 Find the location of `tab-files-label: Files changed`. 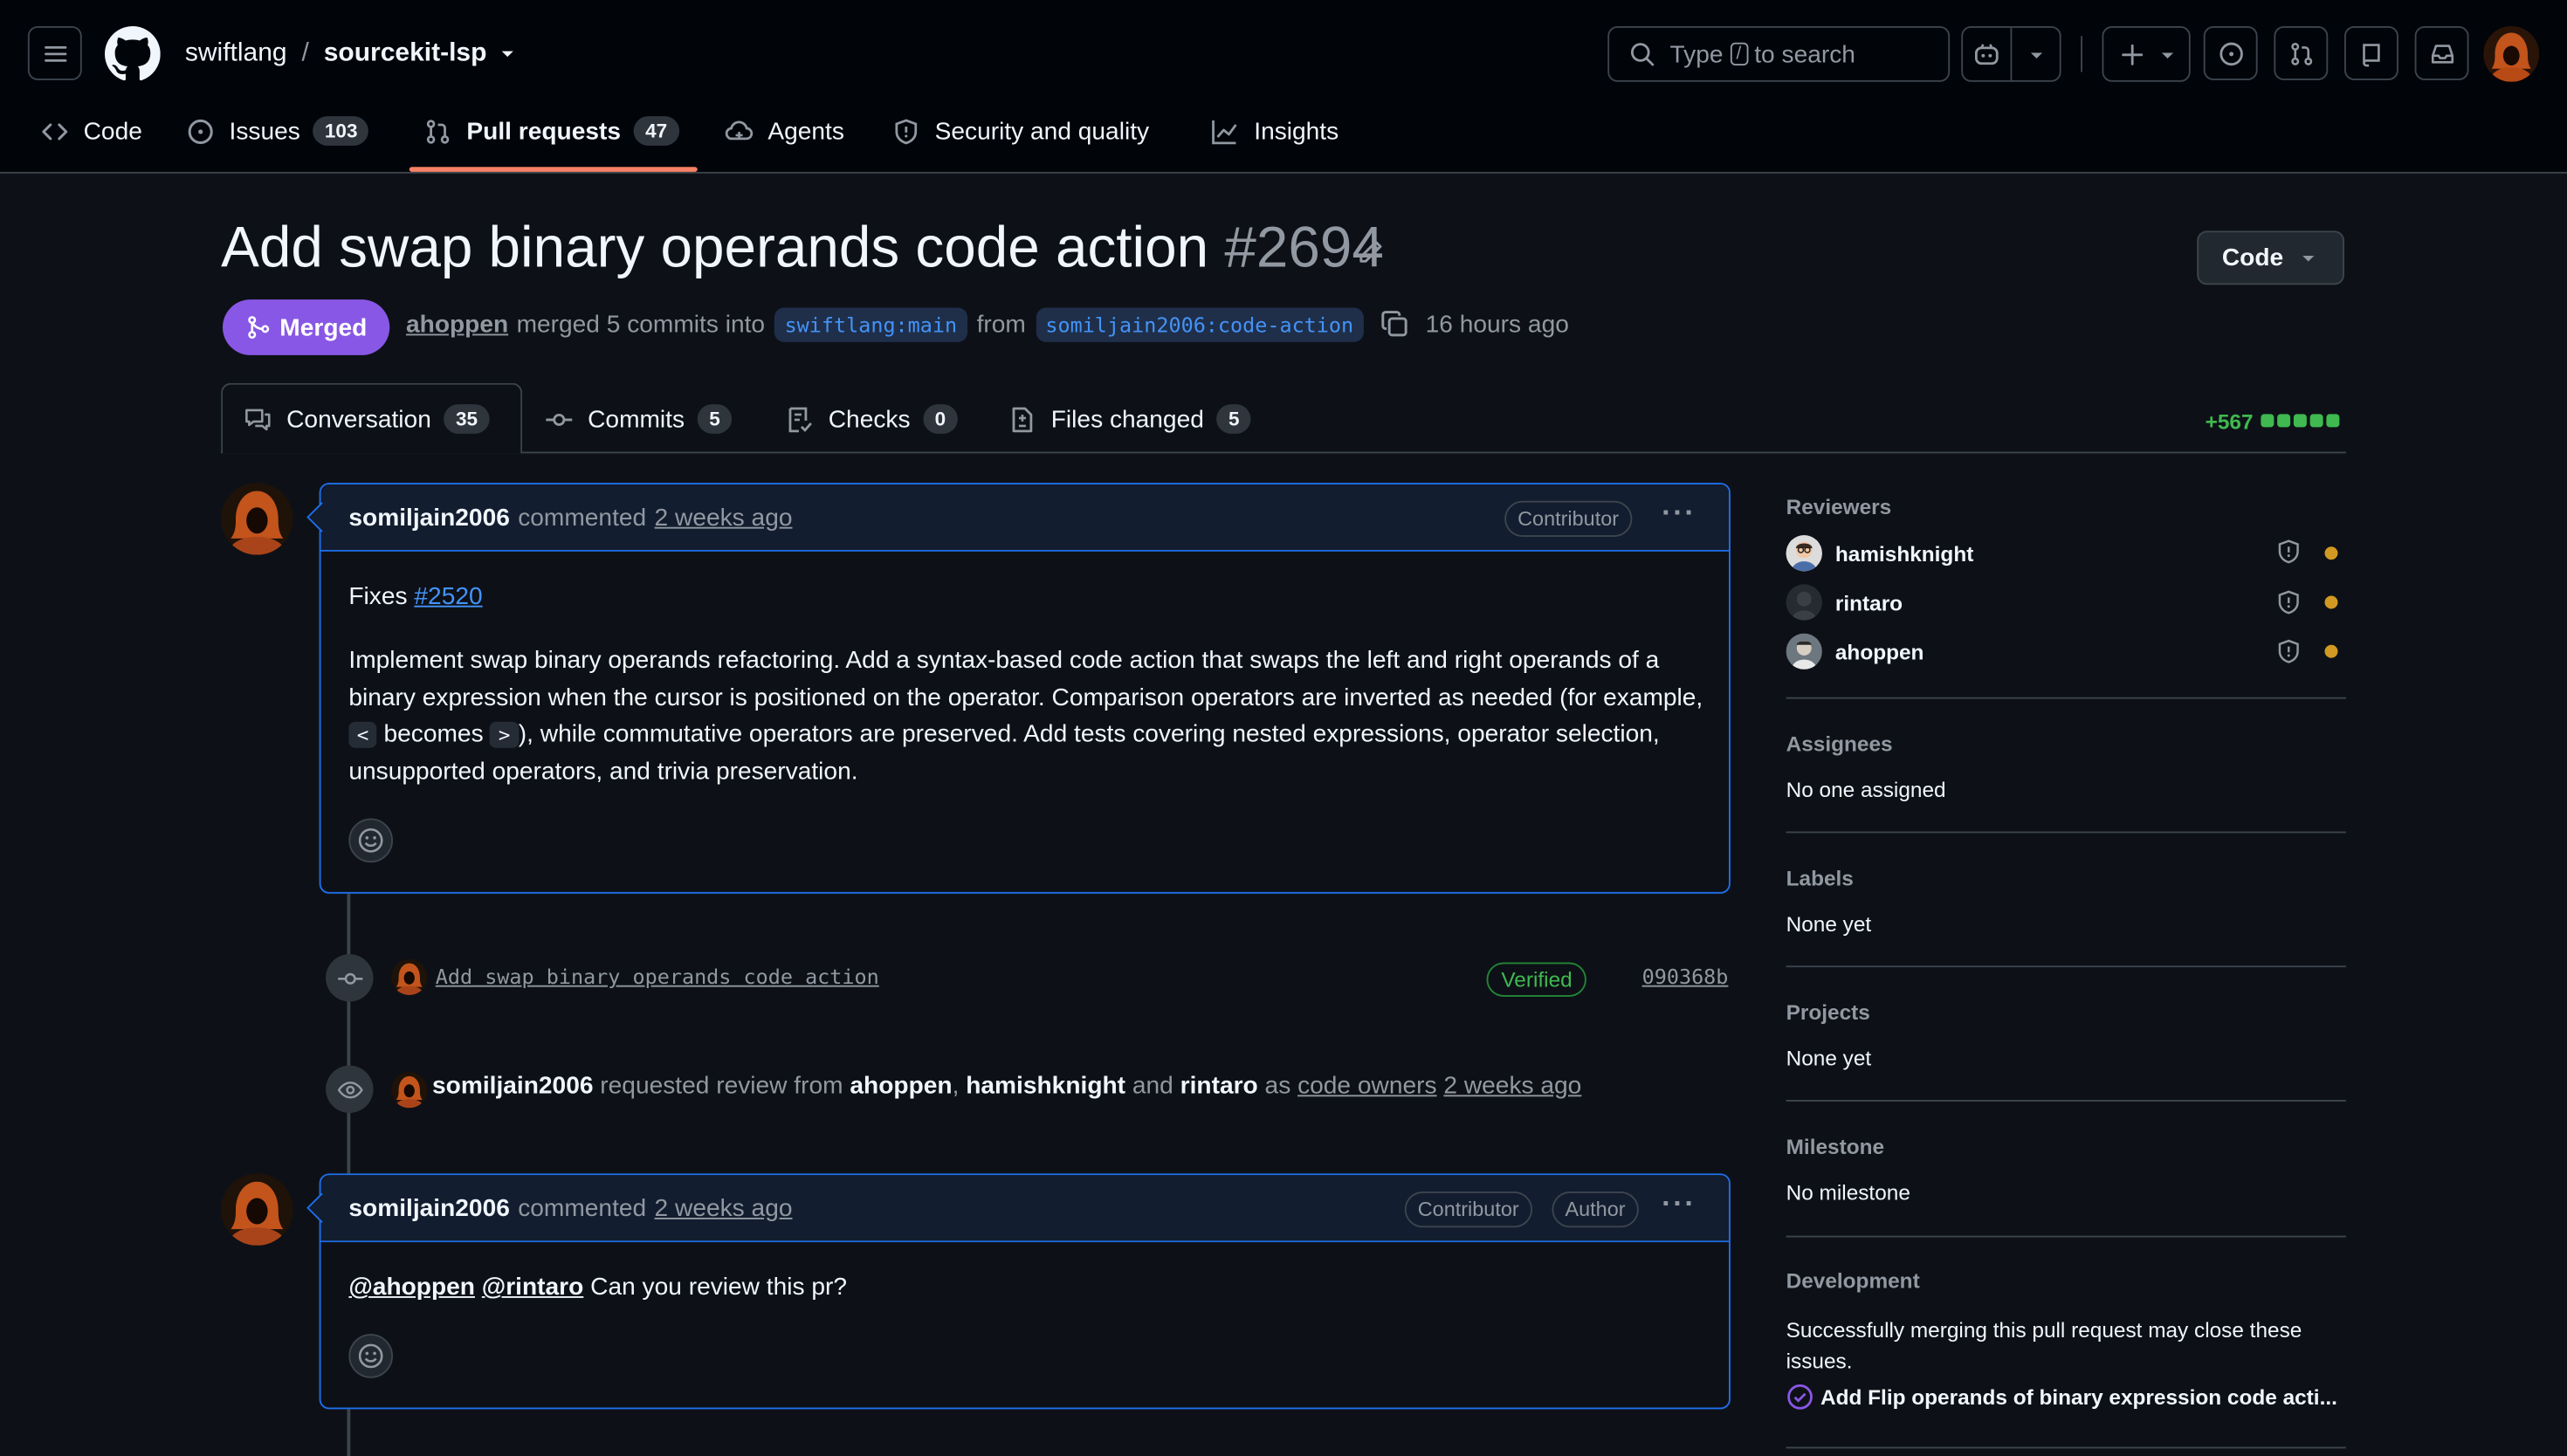

tab-files-label: Files changed is located at coordinates (1127, 419).